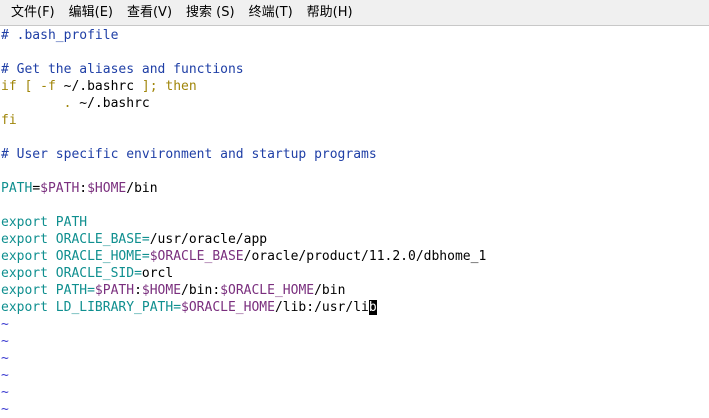  Describe the element at coordinates (9, 120) in the screenshot. I see `editor-line: fi` at that location.